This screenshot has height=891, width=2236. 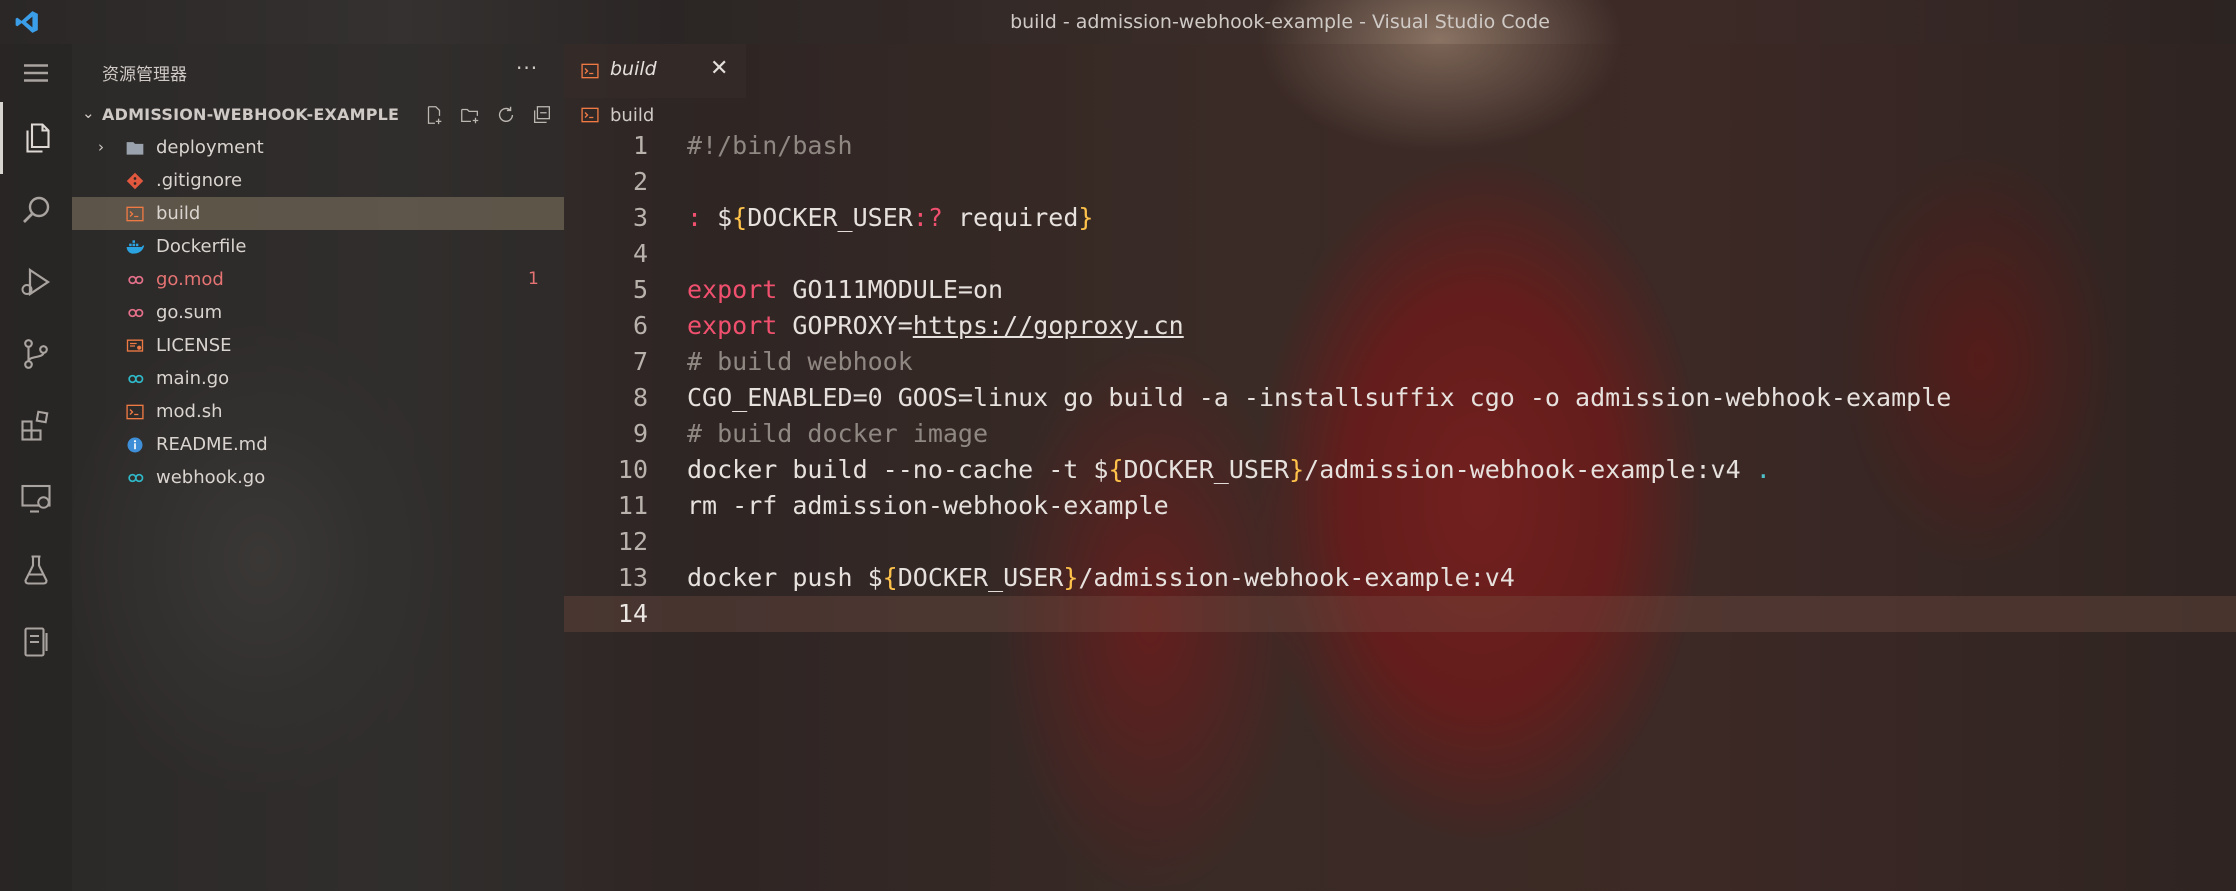 What do you see at coordinates (632, 469) in the screenshot?
I see `line-number: 10` at bounding box center [632, 469].